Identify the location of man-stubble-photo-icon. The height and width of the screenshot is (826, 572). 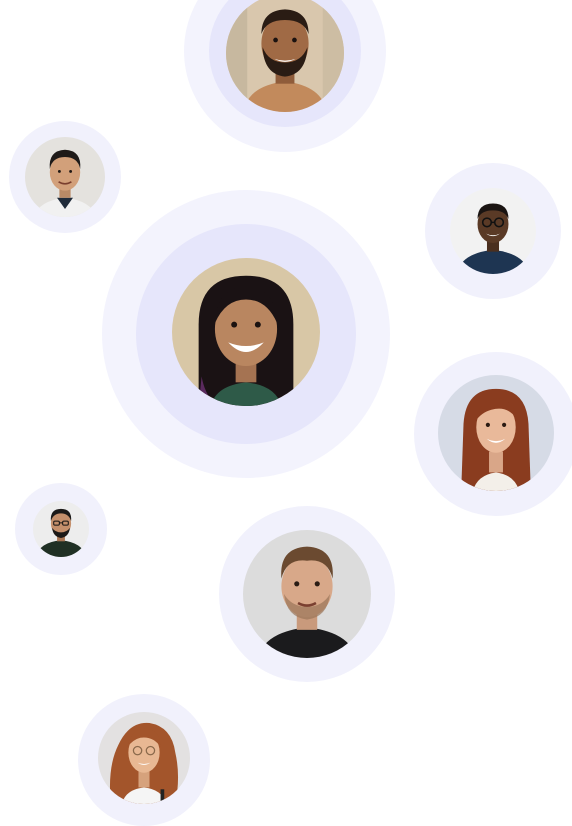
(307, 594).